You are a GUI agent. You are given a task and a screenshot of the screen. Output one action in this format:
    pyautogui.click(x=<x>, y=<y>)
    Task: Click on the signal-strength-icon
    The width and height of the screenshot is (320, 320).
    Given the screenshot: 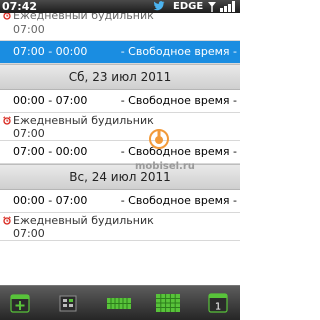 What is the action you would take?
    pyautogui.click(x=221, y=6)
    